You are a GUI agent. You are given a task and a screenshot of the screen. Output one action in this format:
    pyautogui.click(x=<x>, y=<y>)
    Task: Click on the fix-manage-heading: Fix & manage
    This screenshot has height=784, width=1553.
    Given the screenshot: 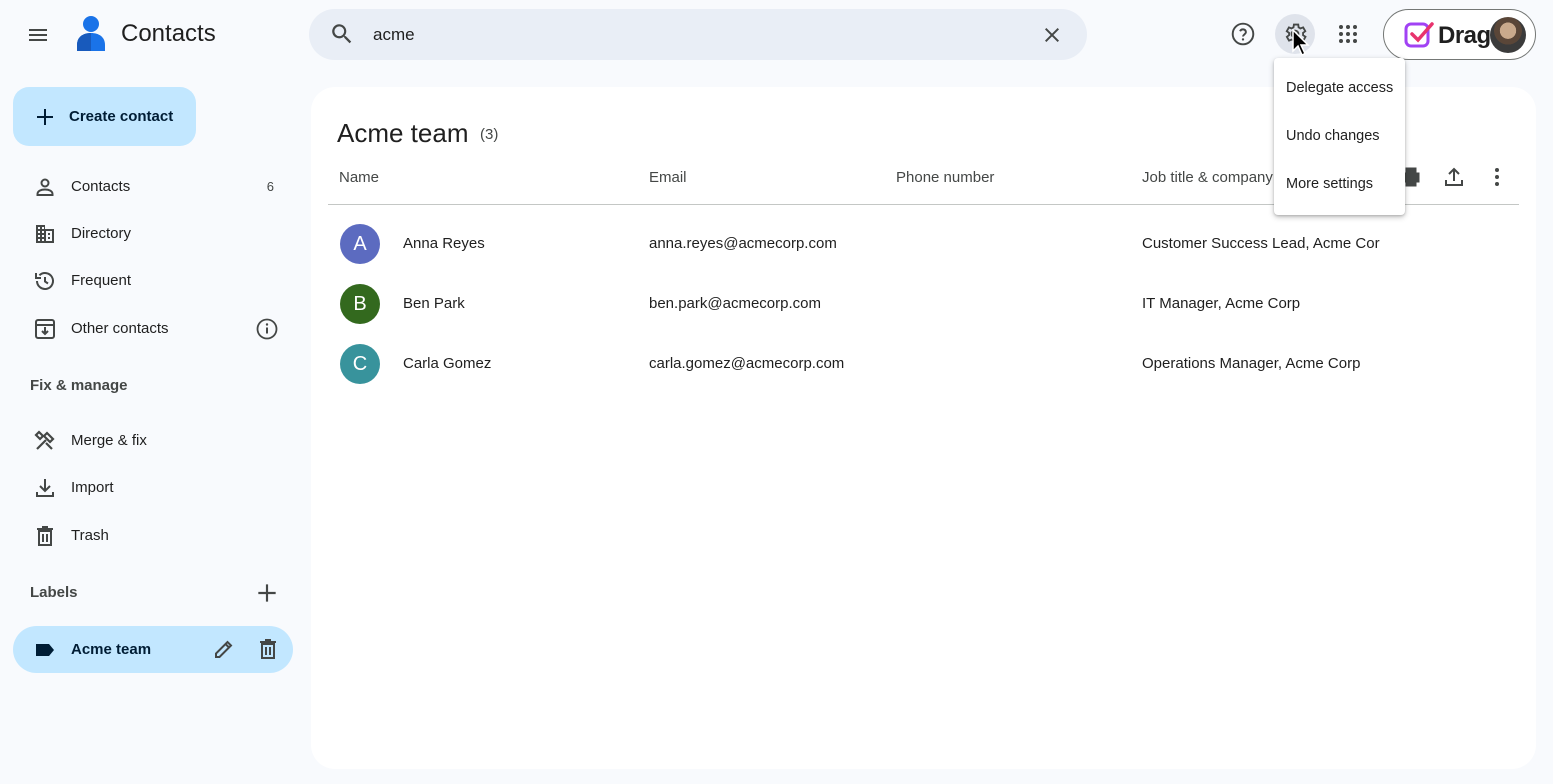 What is the action you would take?
    pyautogui.click(x=79, y=385)
    